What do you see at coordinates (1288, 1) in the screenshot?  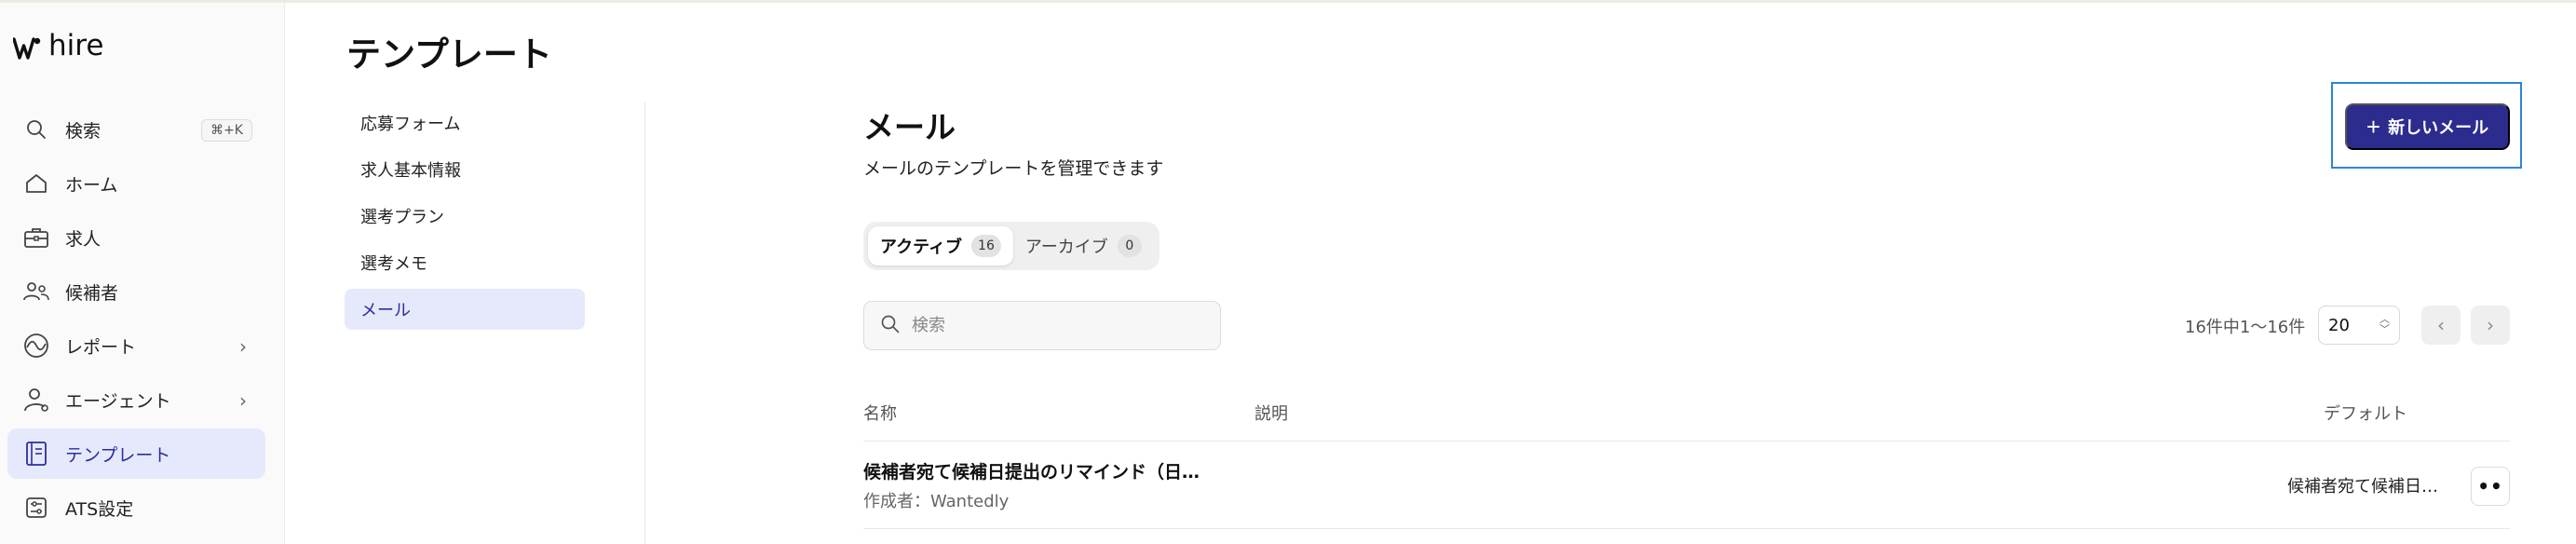 I see `top-border` at bounding box center [1288, 1].